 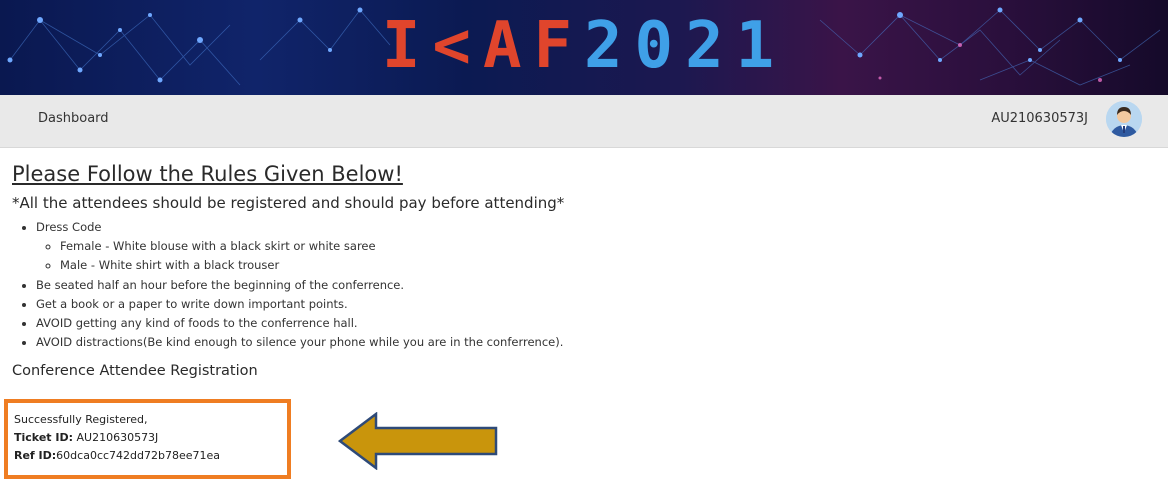 What do you see at coordinates (35, 455) in the screenshot?
I see `ref-id-label: Ref ID:` at bounding box center [35, 455].